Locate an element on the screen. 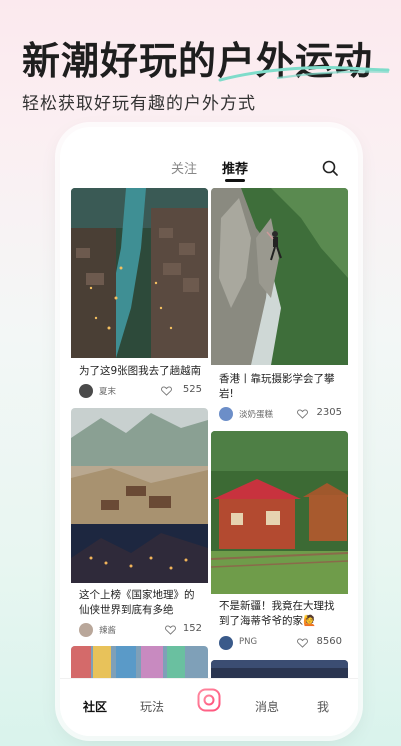 The height and width of the screenshot is (746, 401). card-author: 辣酱 is located at coordinates (108, 631).